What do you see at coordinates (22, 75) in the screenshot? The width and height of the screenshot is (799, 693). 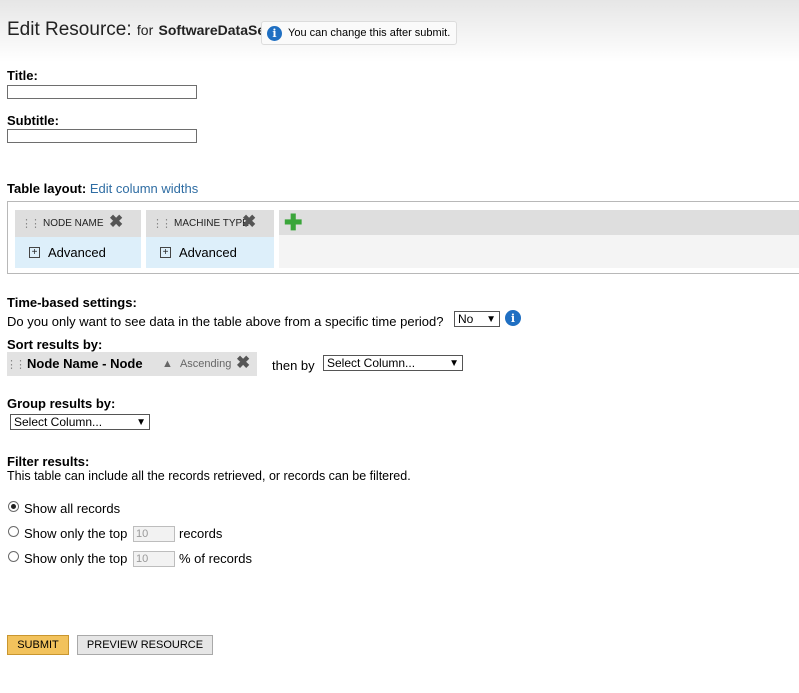 I see `title-label: Title:` at bounding box center [22, 75].